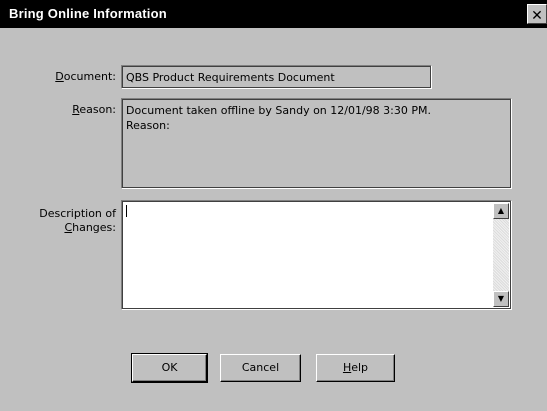  I want to click on document-value: QBS Product Requirements Document, so click(230, 77).